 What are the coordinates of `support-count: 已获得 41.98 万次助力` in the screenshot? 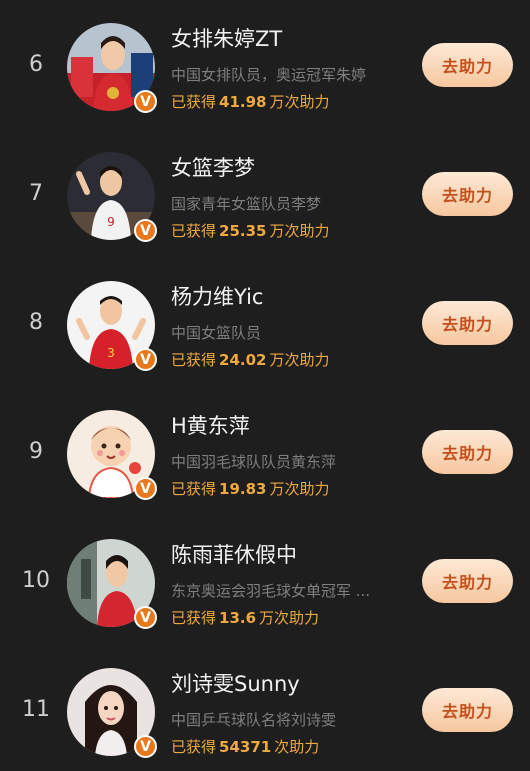 It's located at (250, 101).